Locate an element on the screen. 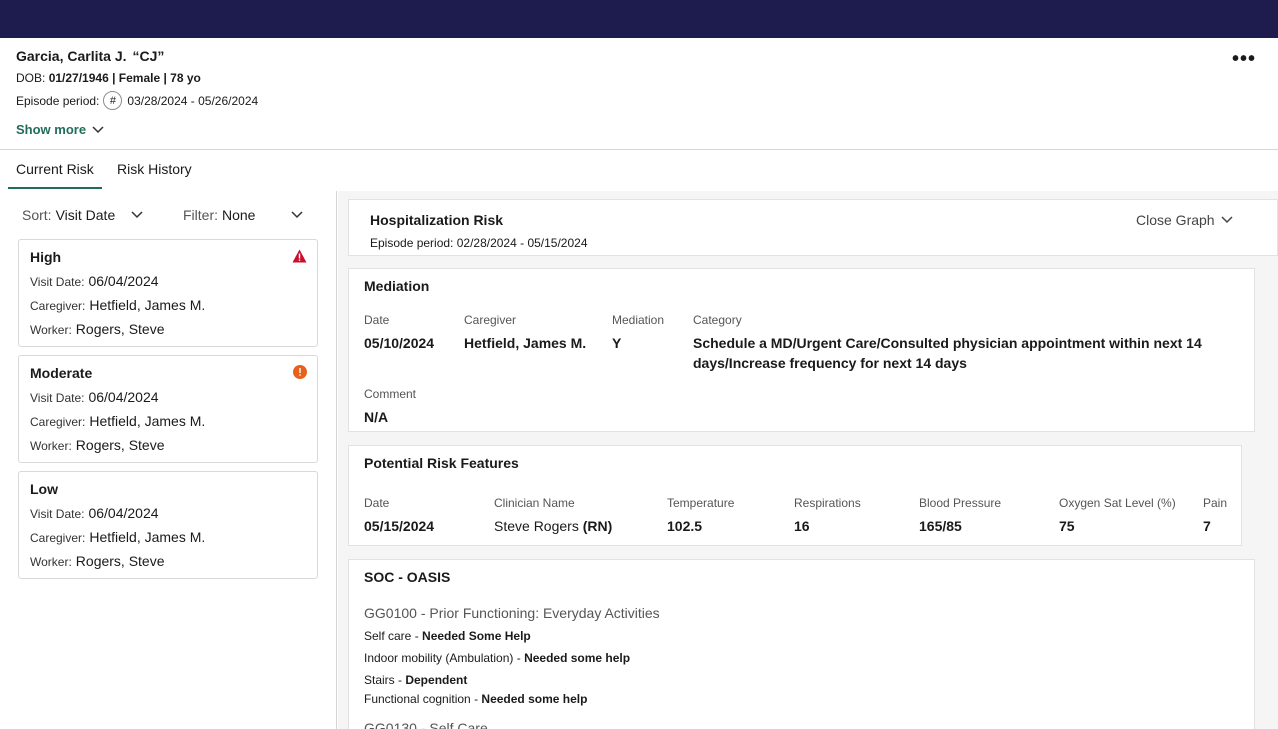  tab-bar: Current Risk Risk History is located at coordinates (639, 171).